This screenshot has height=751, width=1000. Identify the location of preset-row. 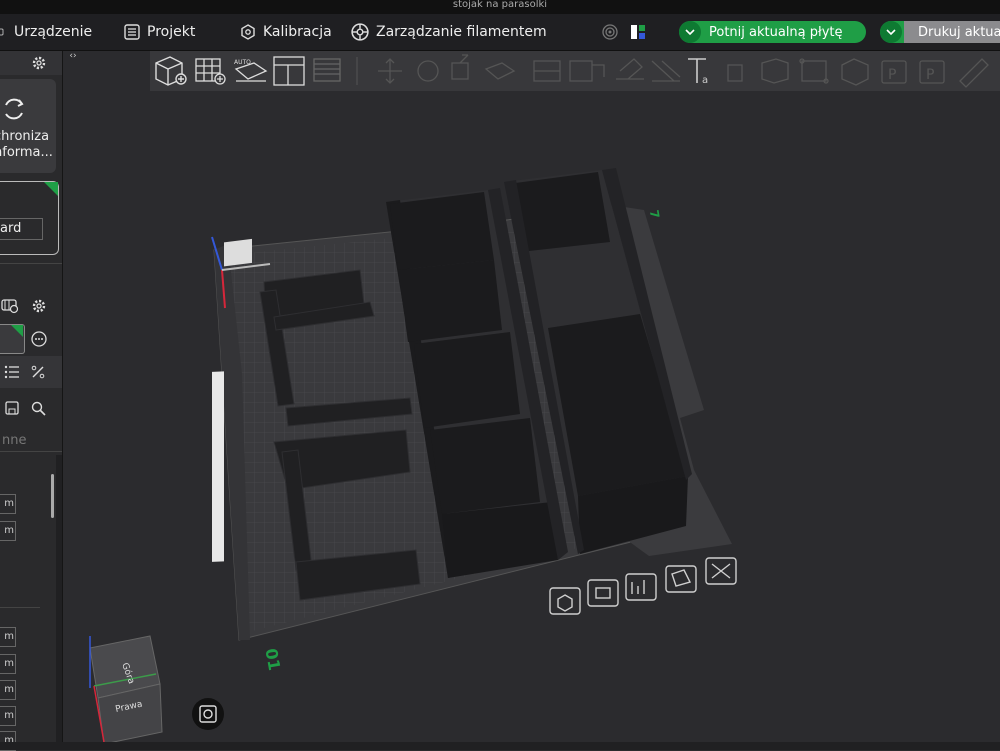
(31, 409).